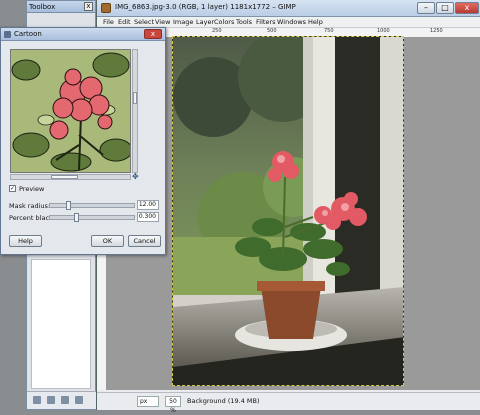 The width and height of the screenshot is (480, 415). I want to click on menu-layer: Layer, so click(205, 22).